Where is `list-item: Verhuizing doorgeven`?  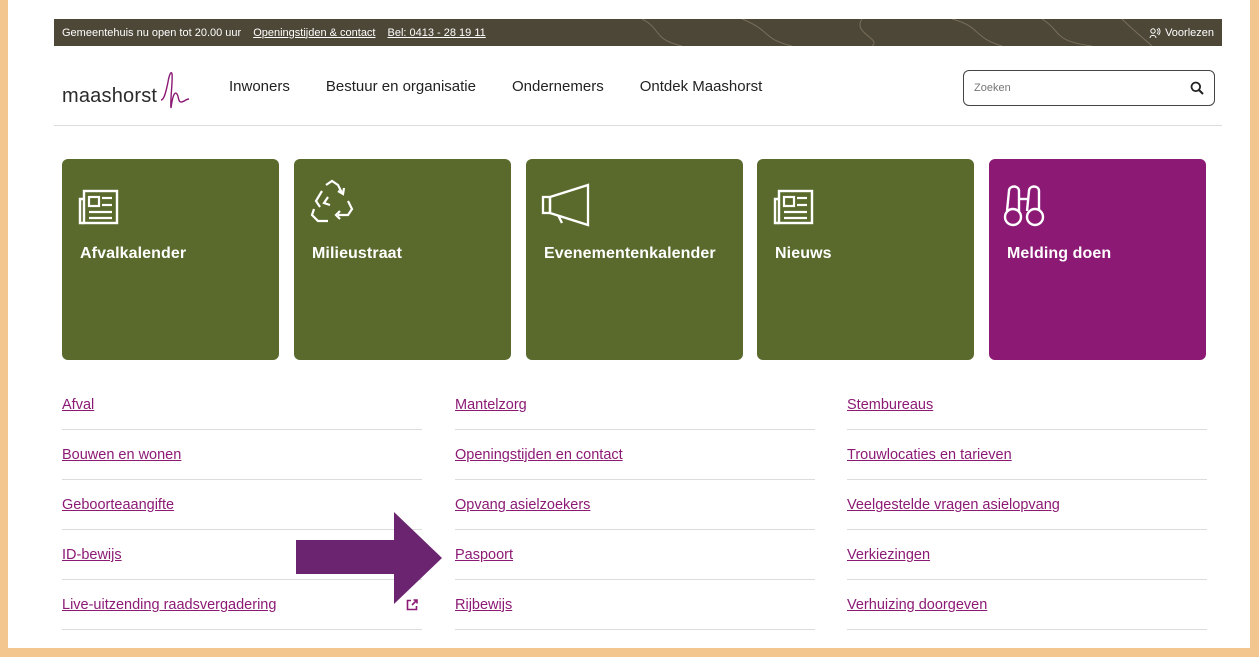 list-item: Verhuizing doorgeven is located at coordinates (1027, 605).